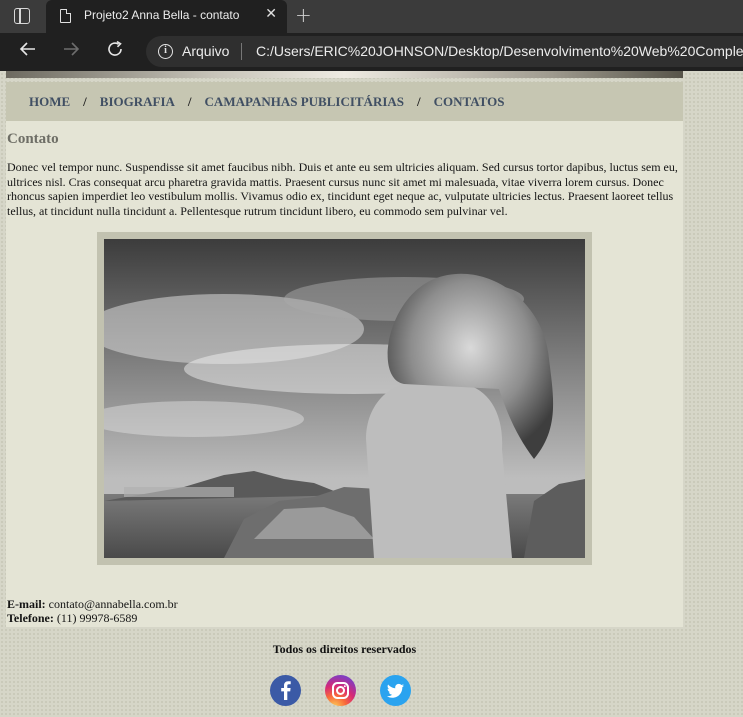  I want to click on phone-label: Telefone:, so click(30, 618).